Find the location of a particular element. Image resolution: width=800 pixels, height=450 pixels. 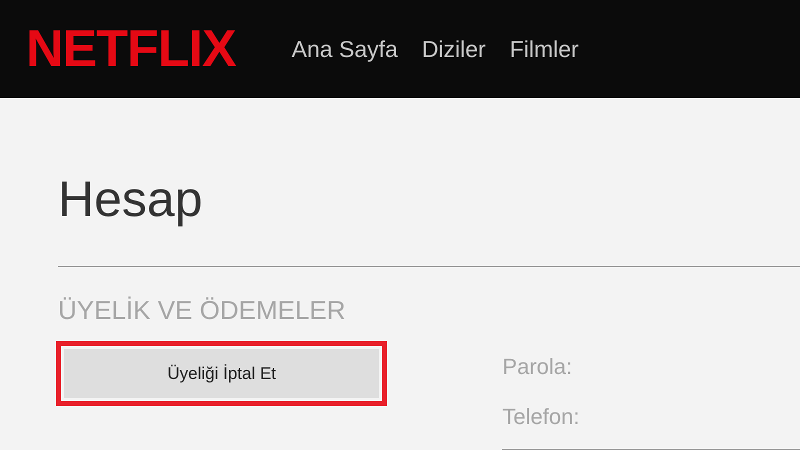

field-label: Telefon: is located at coordinates (541, 416).